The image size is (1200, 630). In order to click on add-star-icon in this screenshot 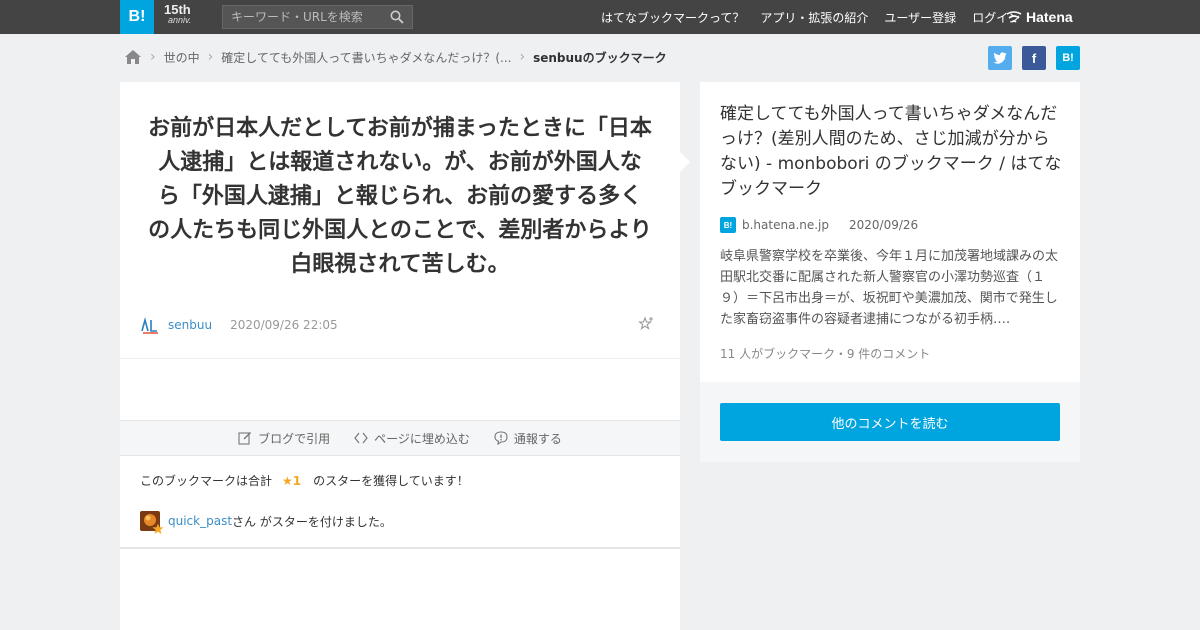, I will do `click(646, 324)`.